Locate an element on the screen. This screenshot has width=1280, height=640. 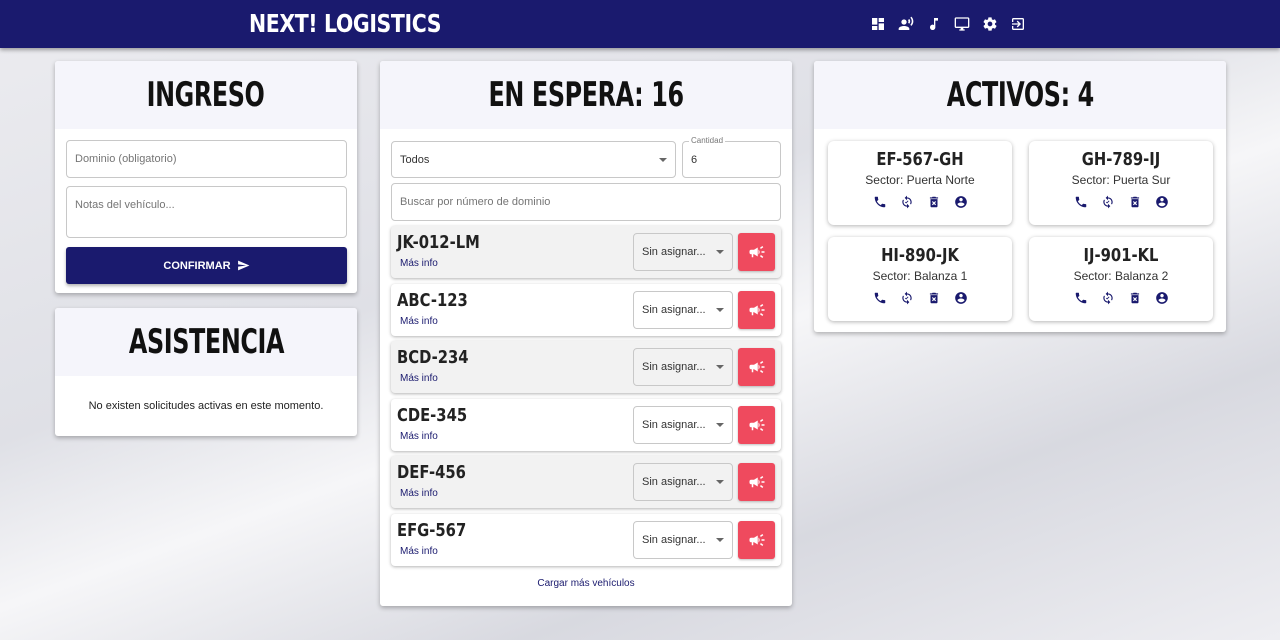
logout-icon is located at coordinates (1017, 24).